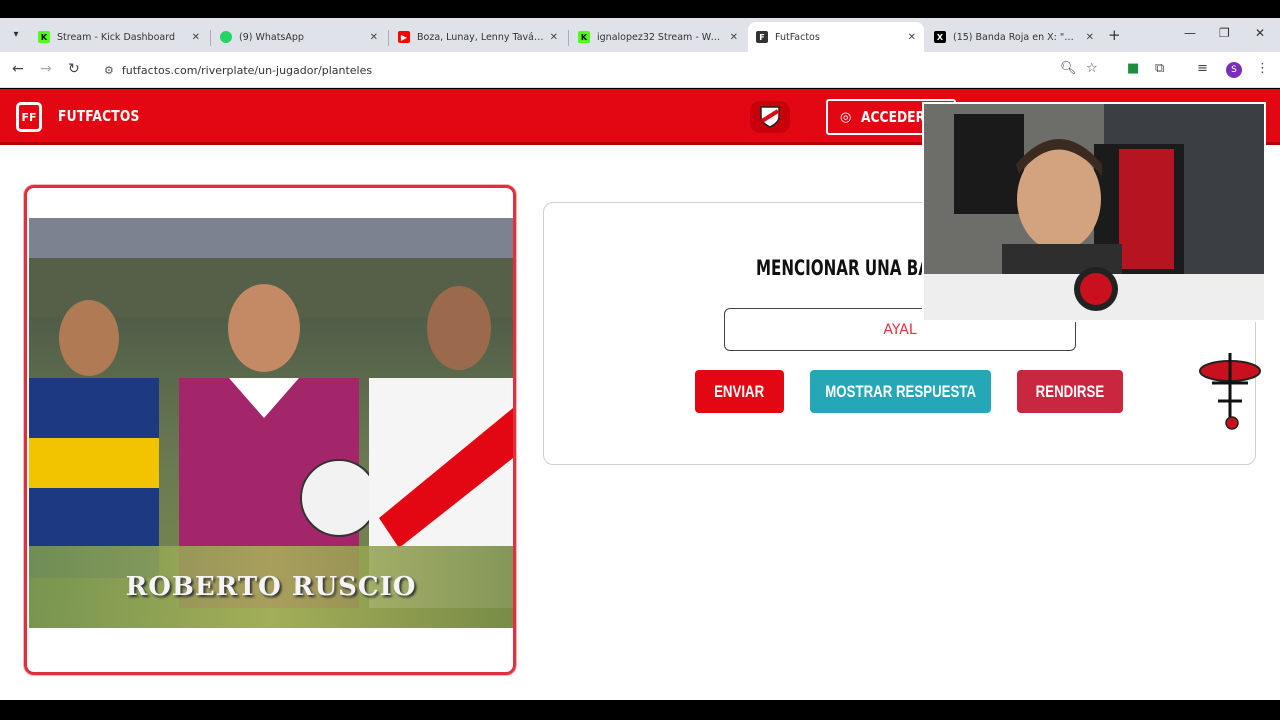 This screenshot has width=1280, height=720. Describe the element at coordinates (1133, 68) in the screenshot. I see `extension-meet-icon: ■` at that location.